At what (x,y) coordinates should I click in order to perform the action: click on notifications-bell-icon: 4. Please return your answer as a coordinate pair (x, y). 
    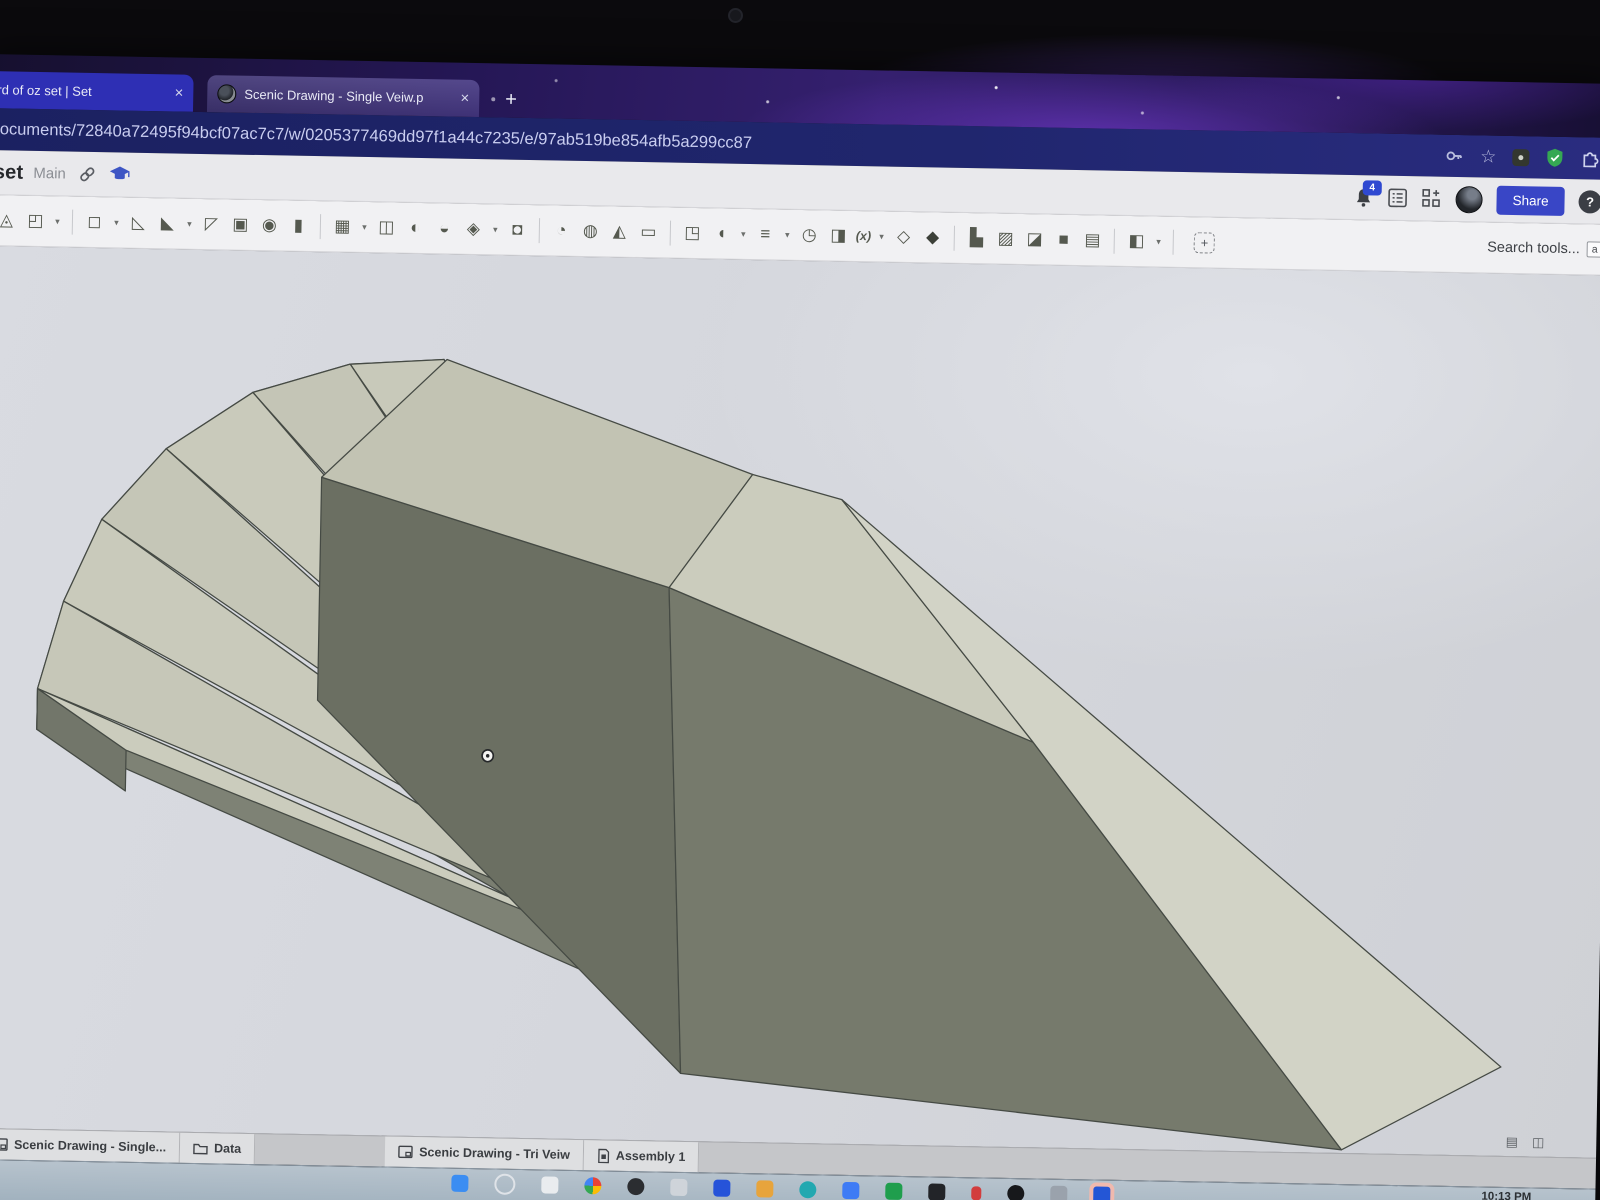
    Looking at the image, I should click on (1367, 193).